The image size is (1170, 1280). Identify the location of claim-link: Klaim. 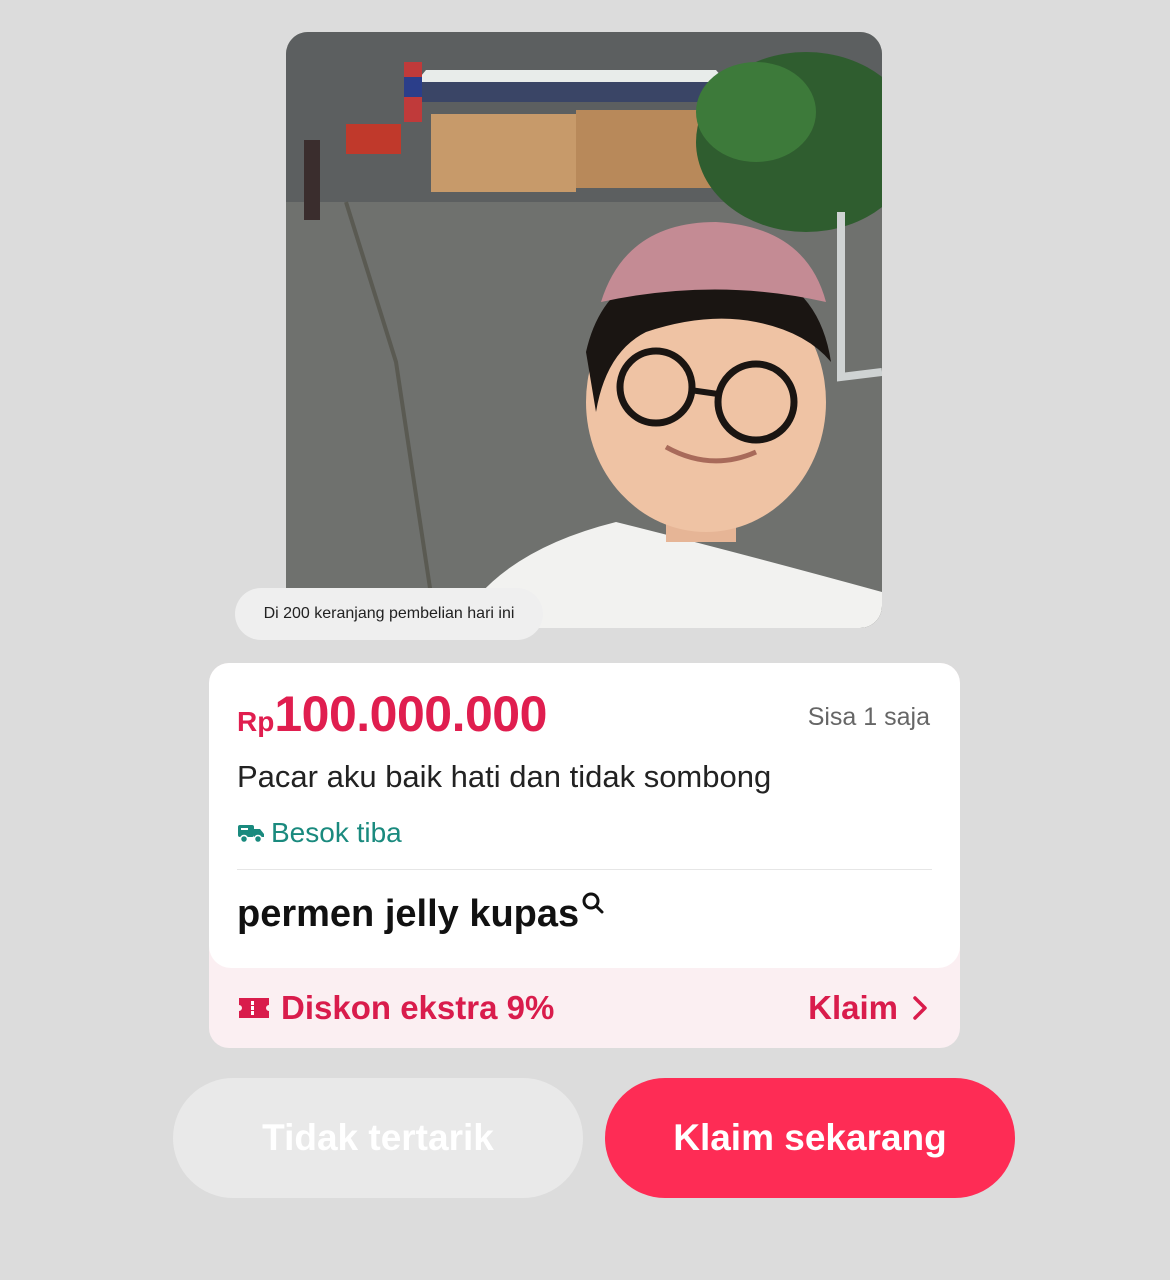
(868, 1008).